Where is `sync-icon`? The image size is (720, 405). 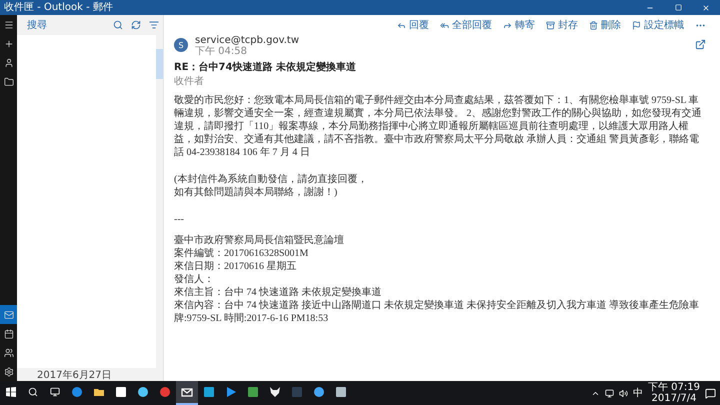
sync-icon is located at coordinates (136, 25).